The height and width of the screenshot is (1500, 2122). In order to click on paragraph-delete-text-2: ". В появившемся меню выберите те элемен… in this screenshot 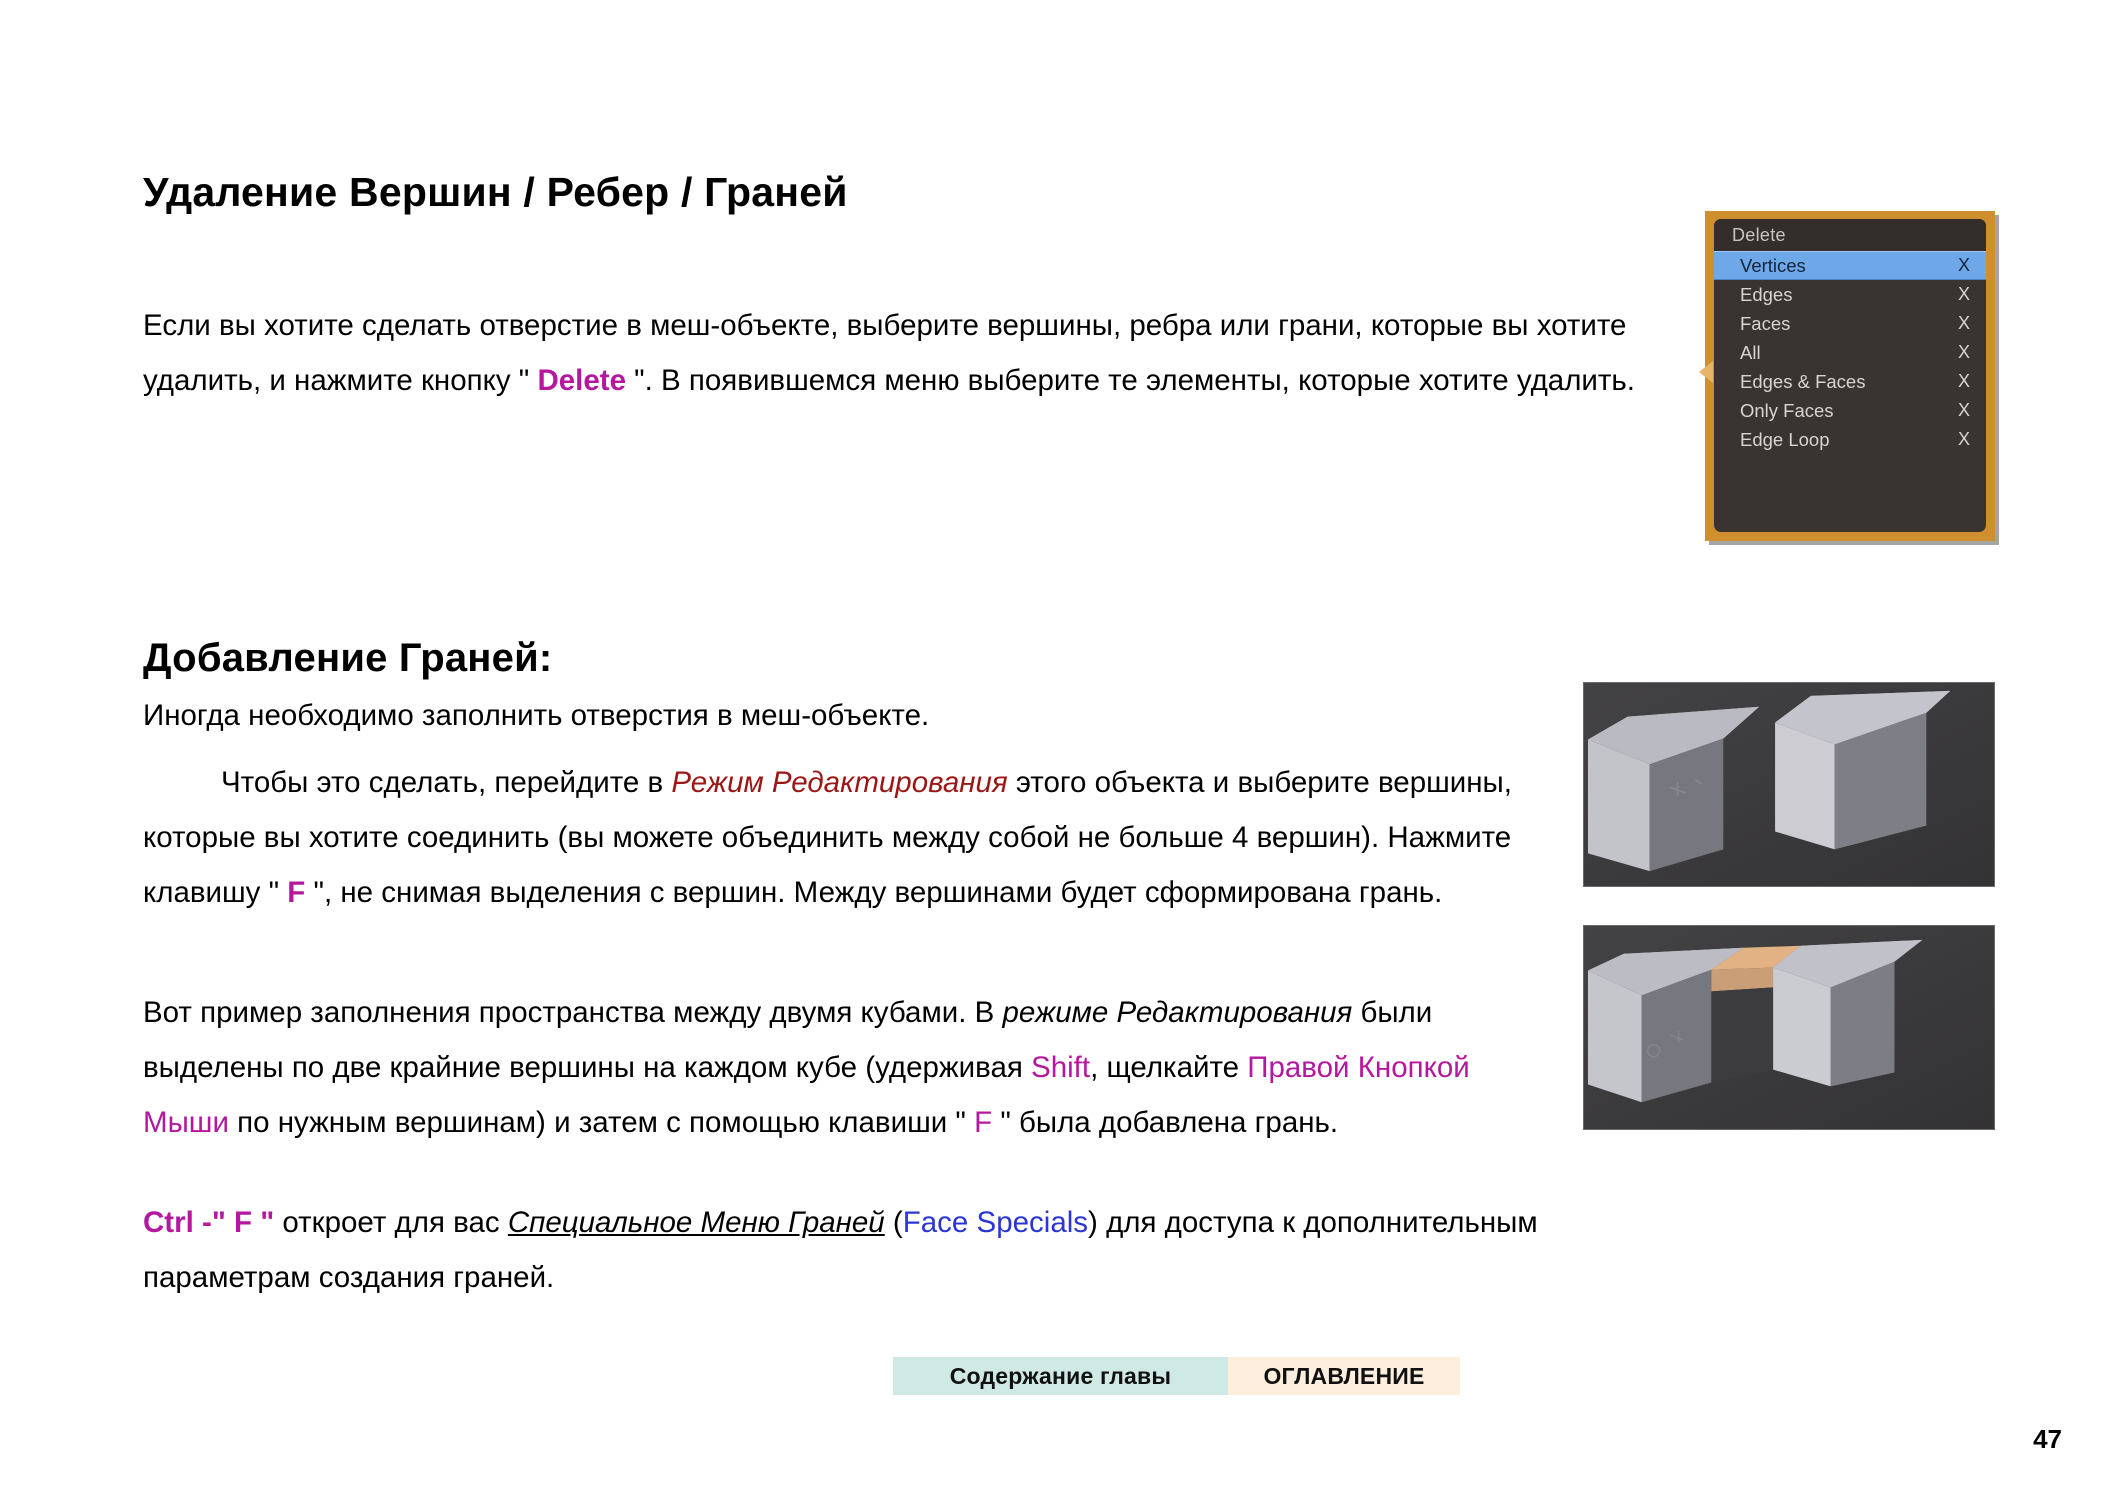, I will do `click(1130, 380)`.